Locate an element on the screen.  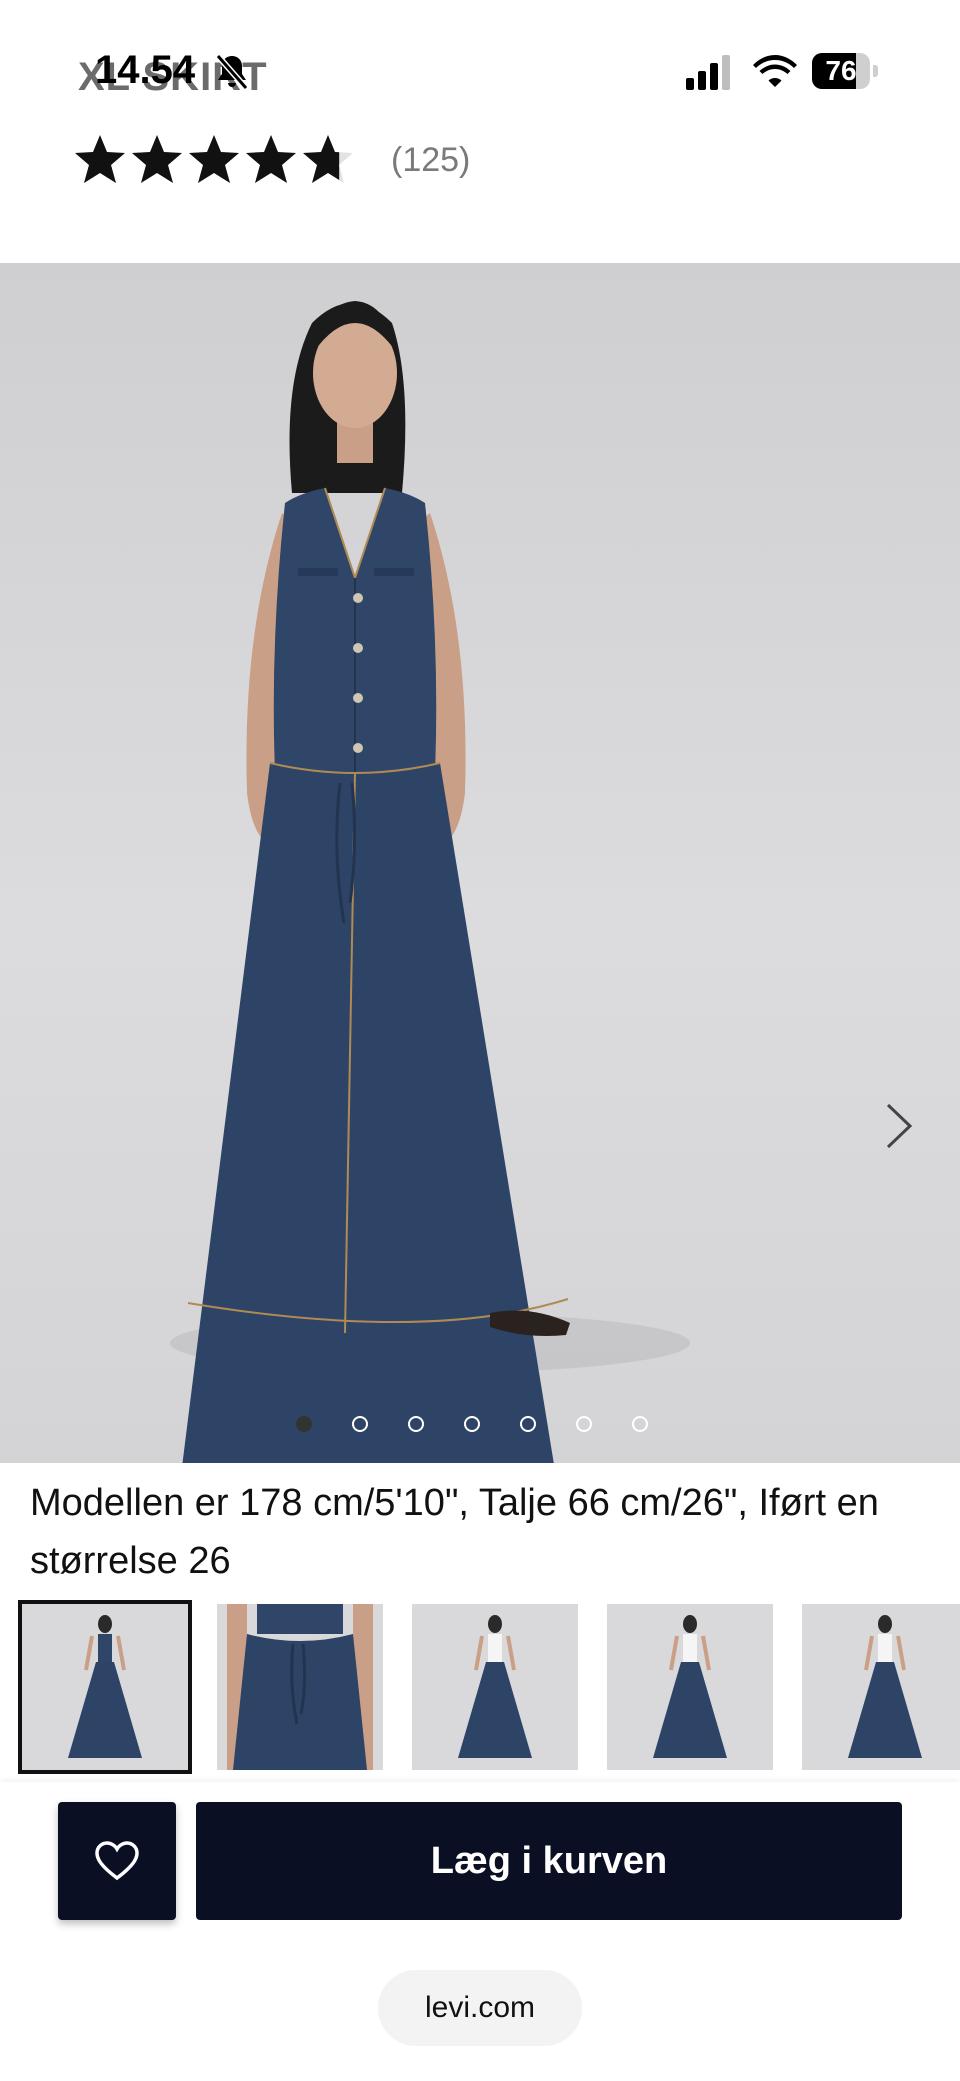
thumbnail-strip is located at coordinates (489, 1689).